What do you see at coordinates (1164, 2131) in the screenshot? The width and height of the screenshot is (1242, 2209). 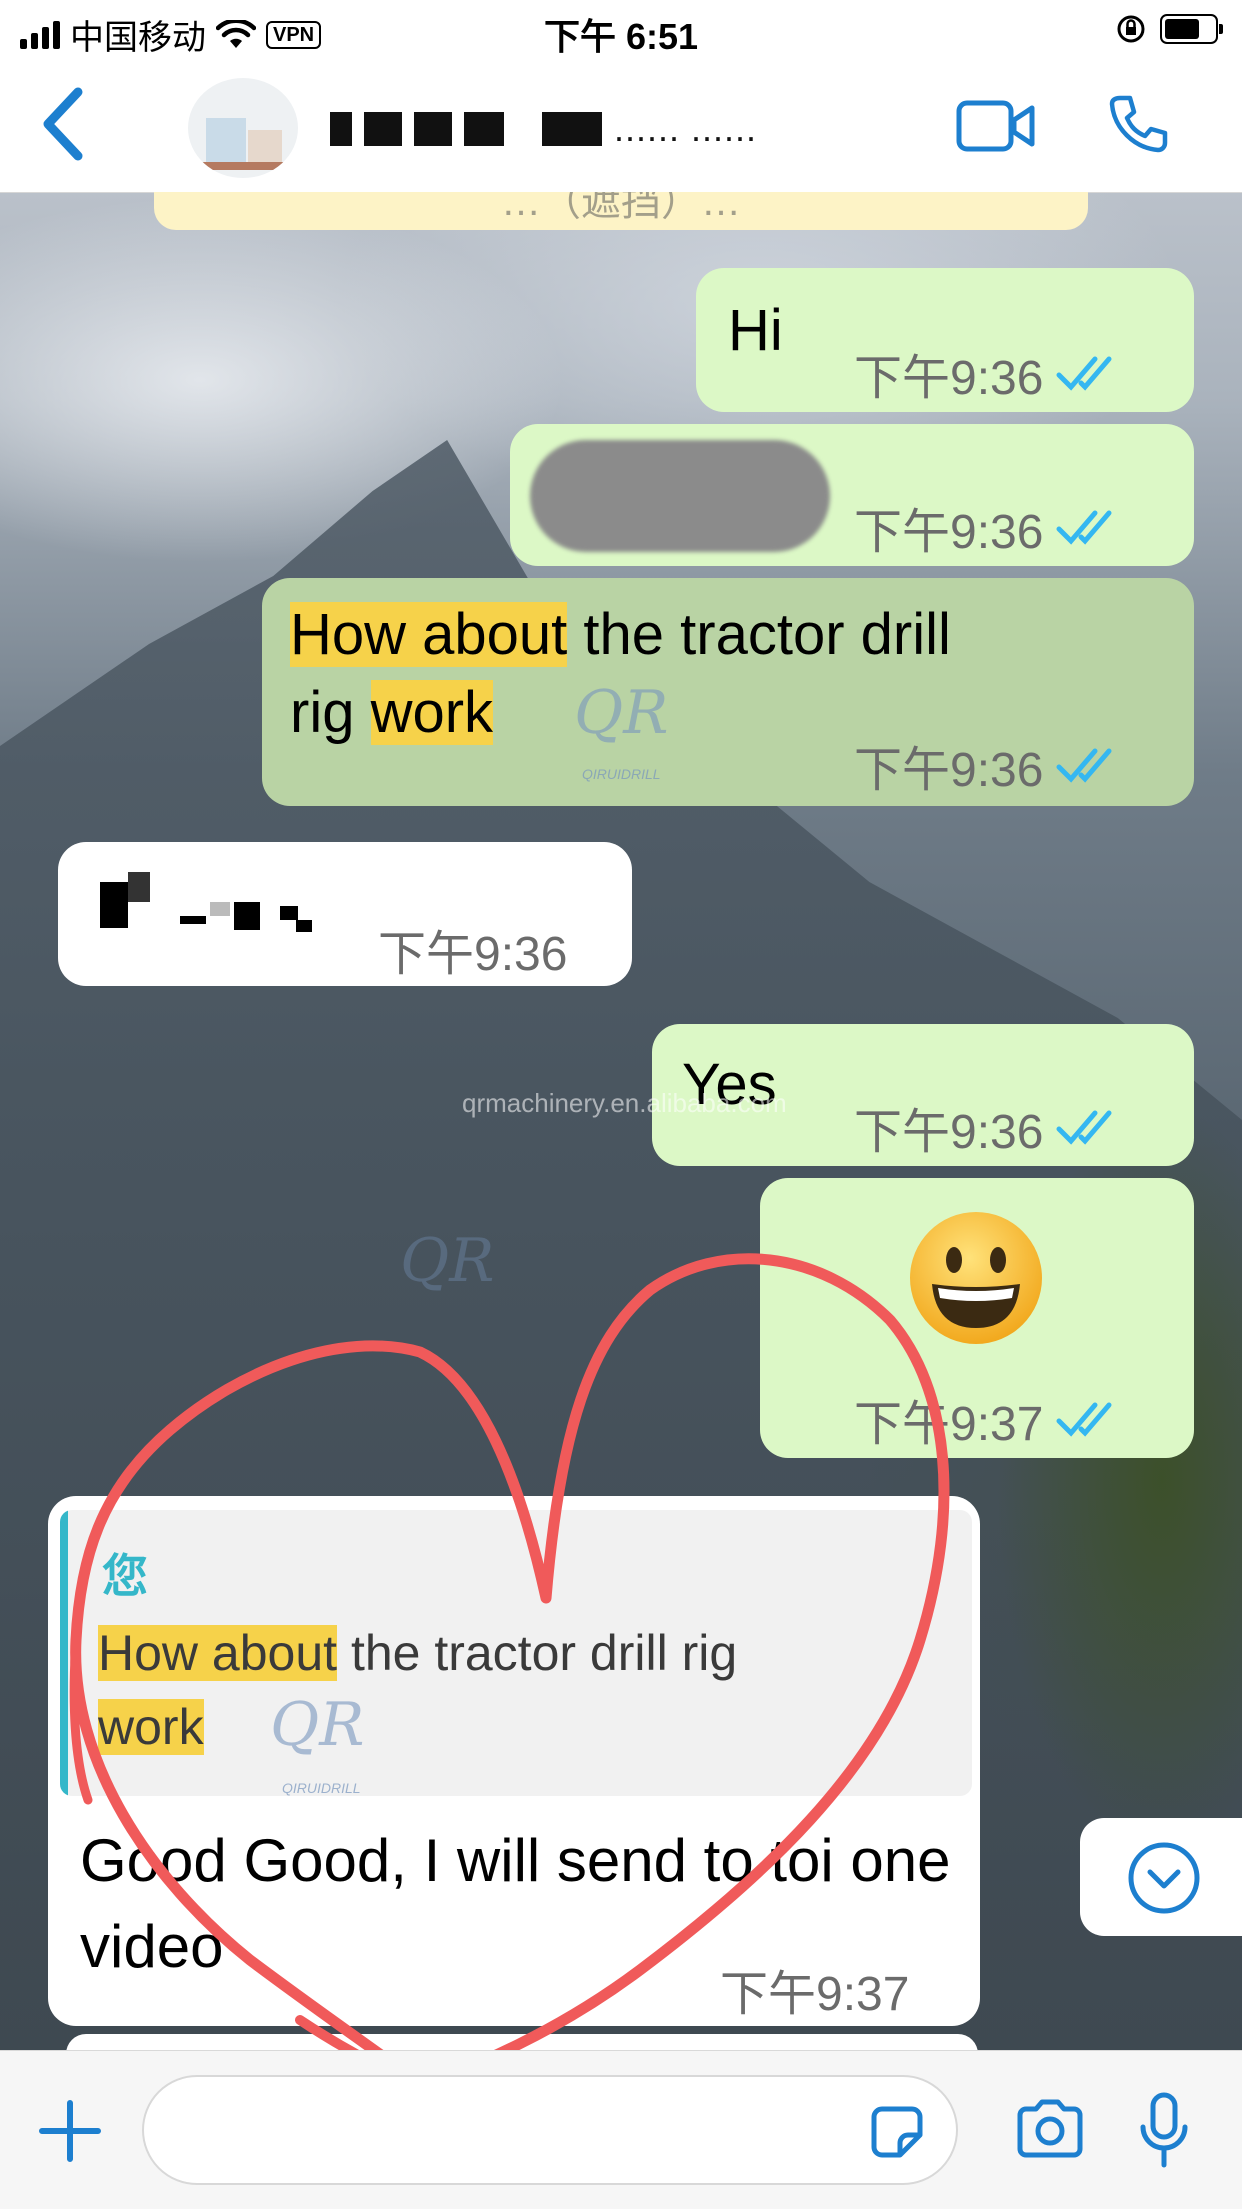 I see `microphone-icon` at bounding box center [1164, 2131].